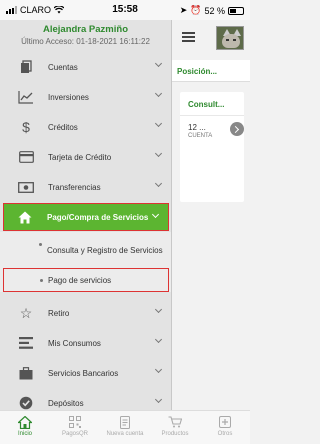  Describe the element at coordinates (26, 343) in the screenshot. I see `bars-icon` at that location.